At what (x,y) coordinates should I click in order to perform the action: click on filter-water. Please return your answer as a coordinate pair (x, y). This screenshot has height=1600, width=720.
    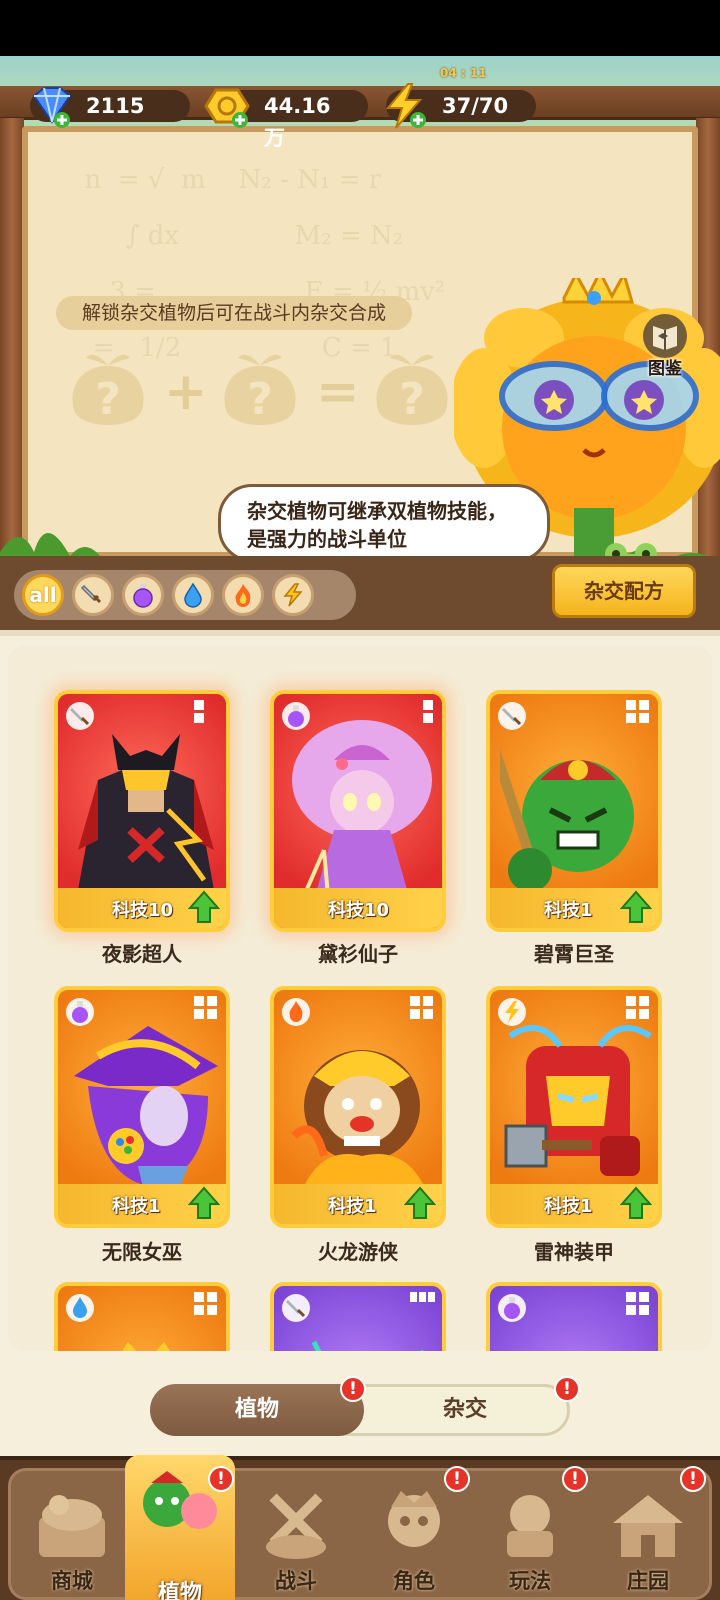
    Looking at the image, I should click on (193, 595).